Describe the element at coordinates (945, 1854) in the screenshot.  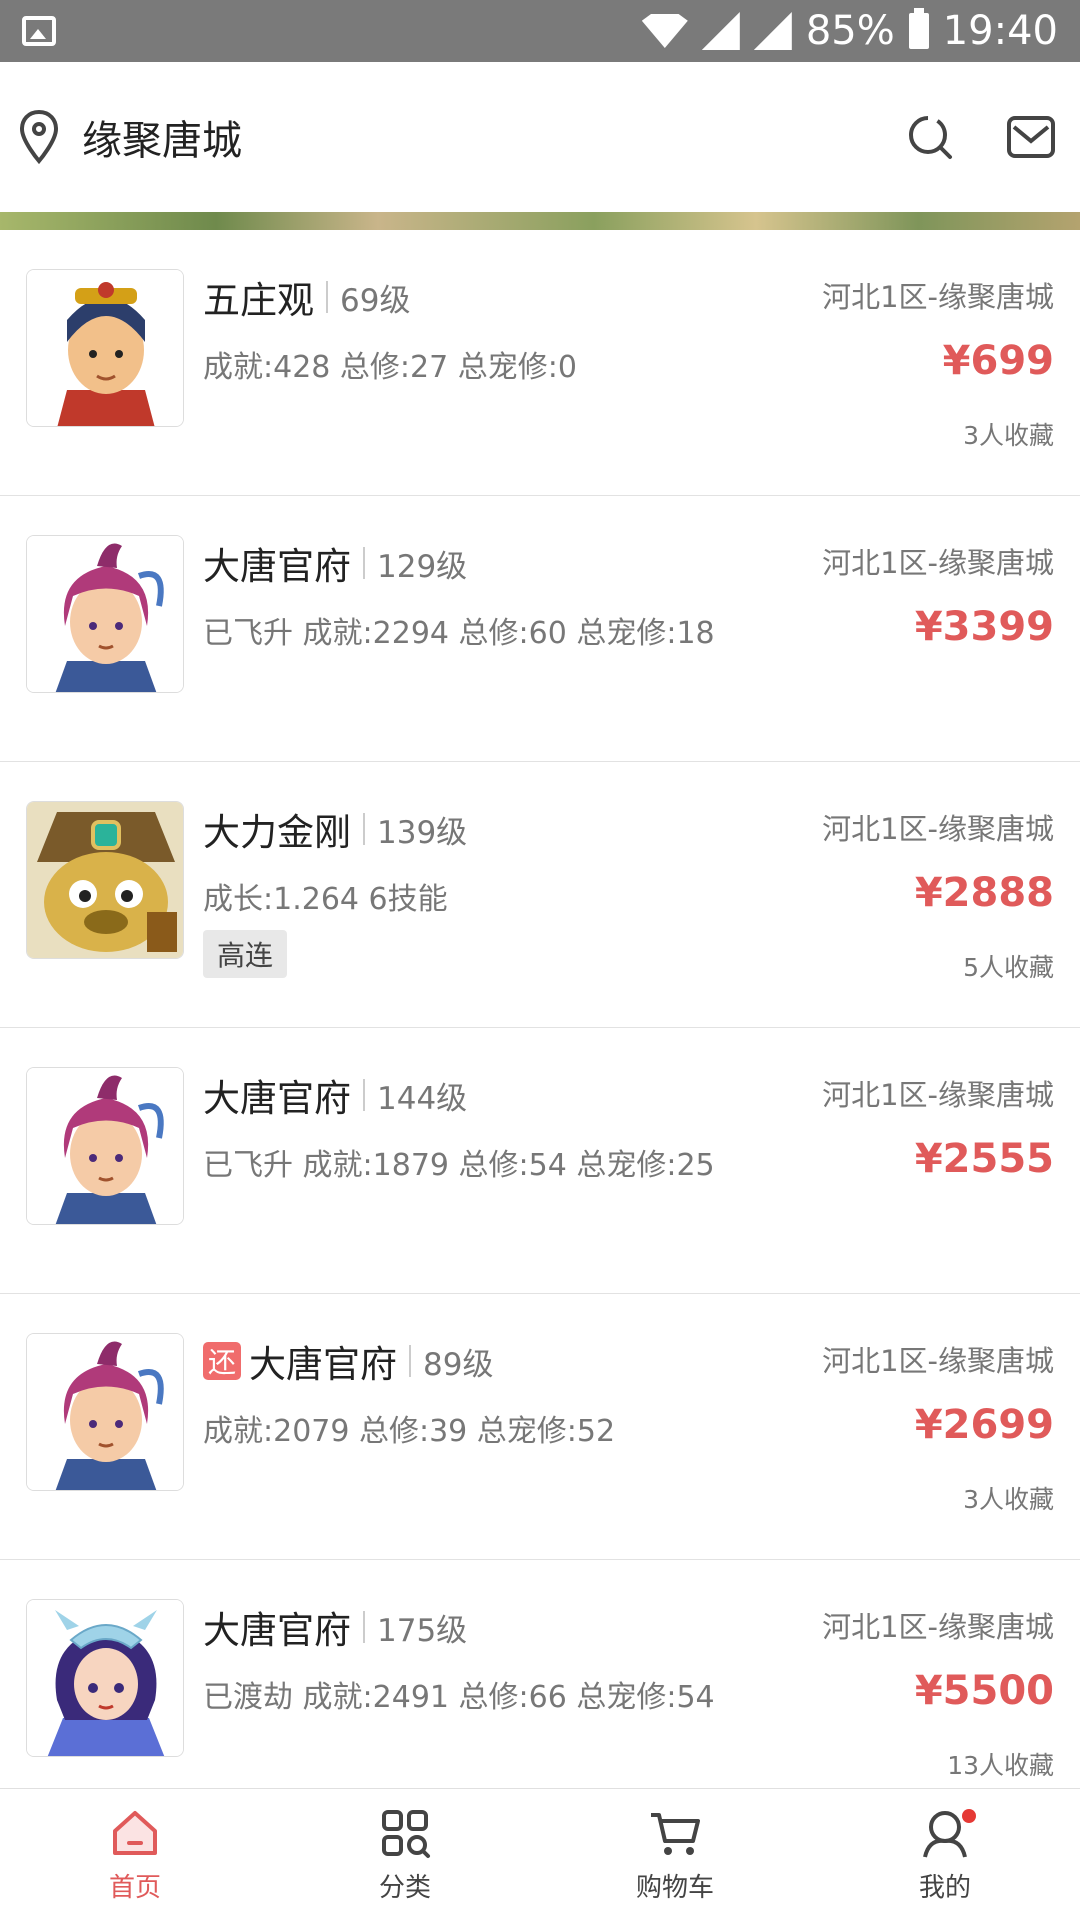
I see `tab-mine: 我的` at that location.